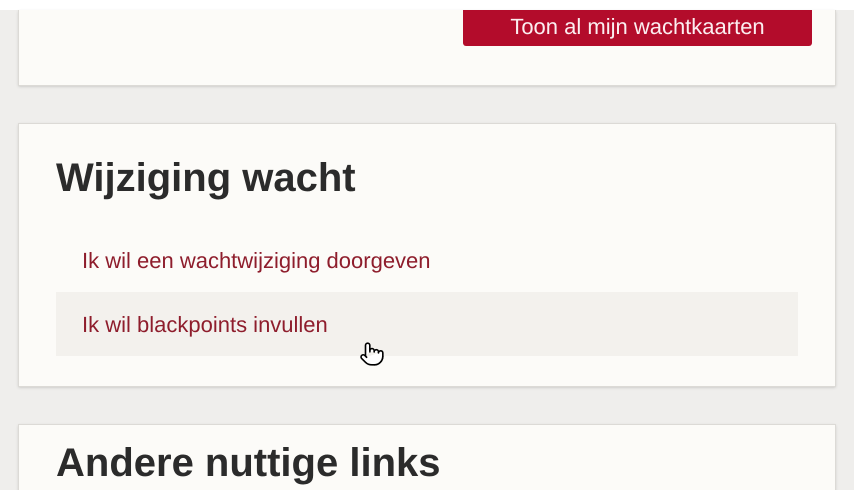  What do you see at coordinates (206, 178) in the screenshot?
I see `section-heading: Wijziging wacht` at bounding box center [206, 178].